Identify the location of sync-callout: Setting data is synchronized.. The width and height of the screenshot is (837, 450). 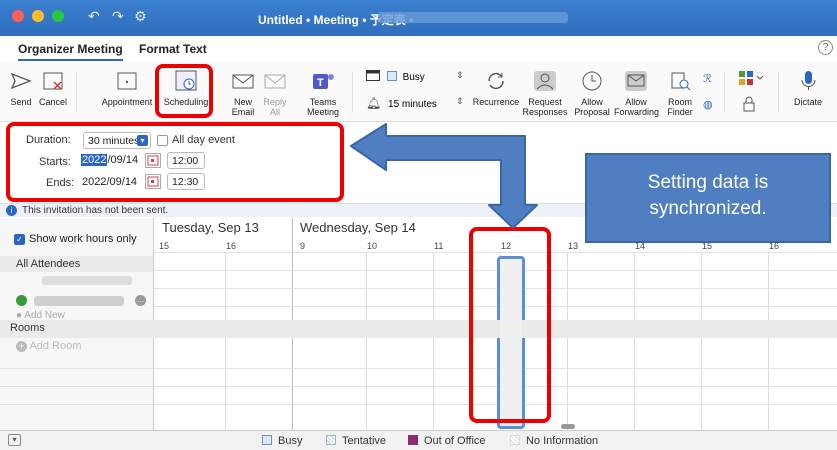
(708, 198).